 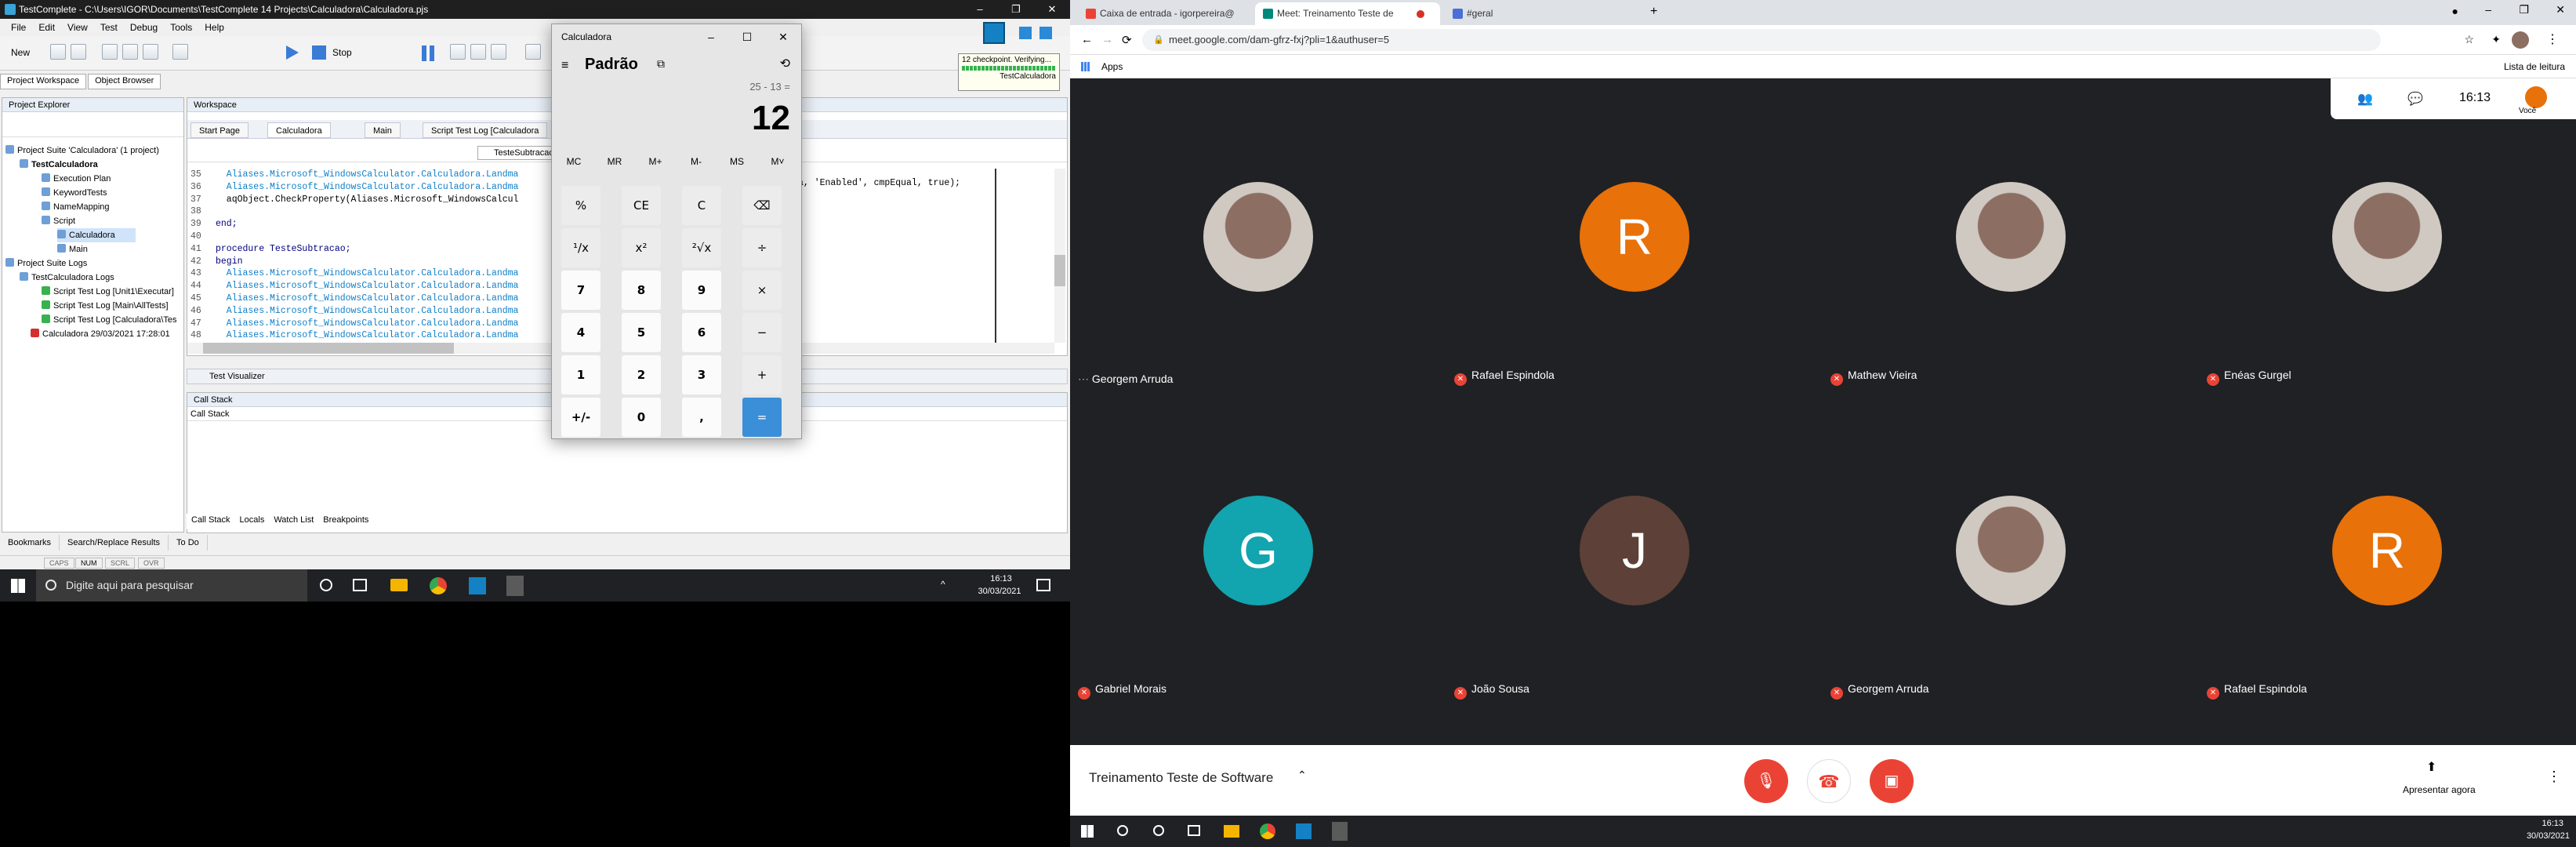 I want to click on participant-tile: ✕ Mathew Vieira, so click(x=2011, y=276).